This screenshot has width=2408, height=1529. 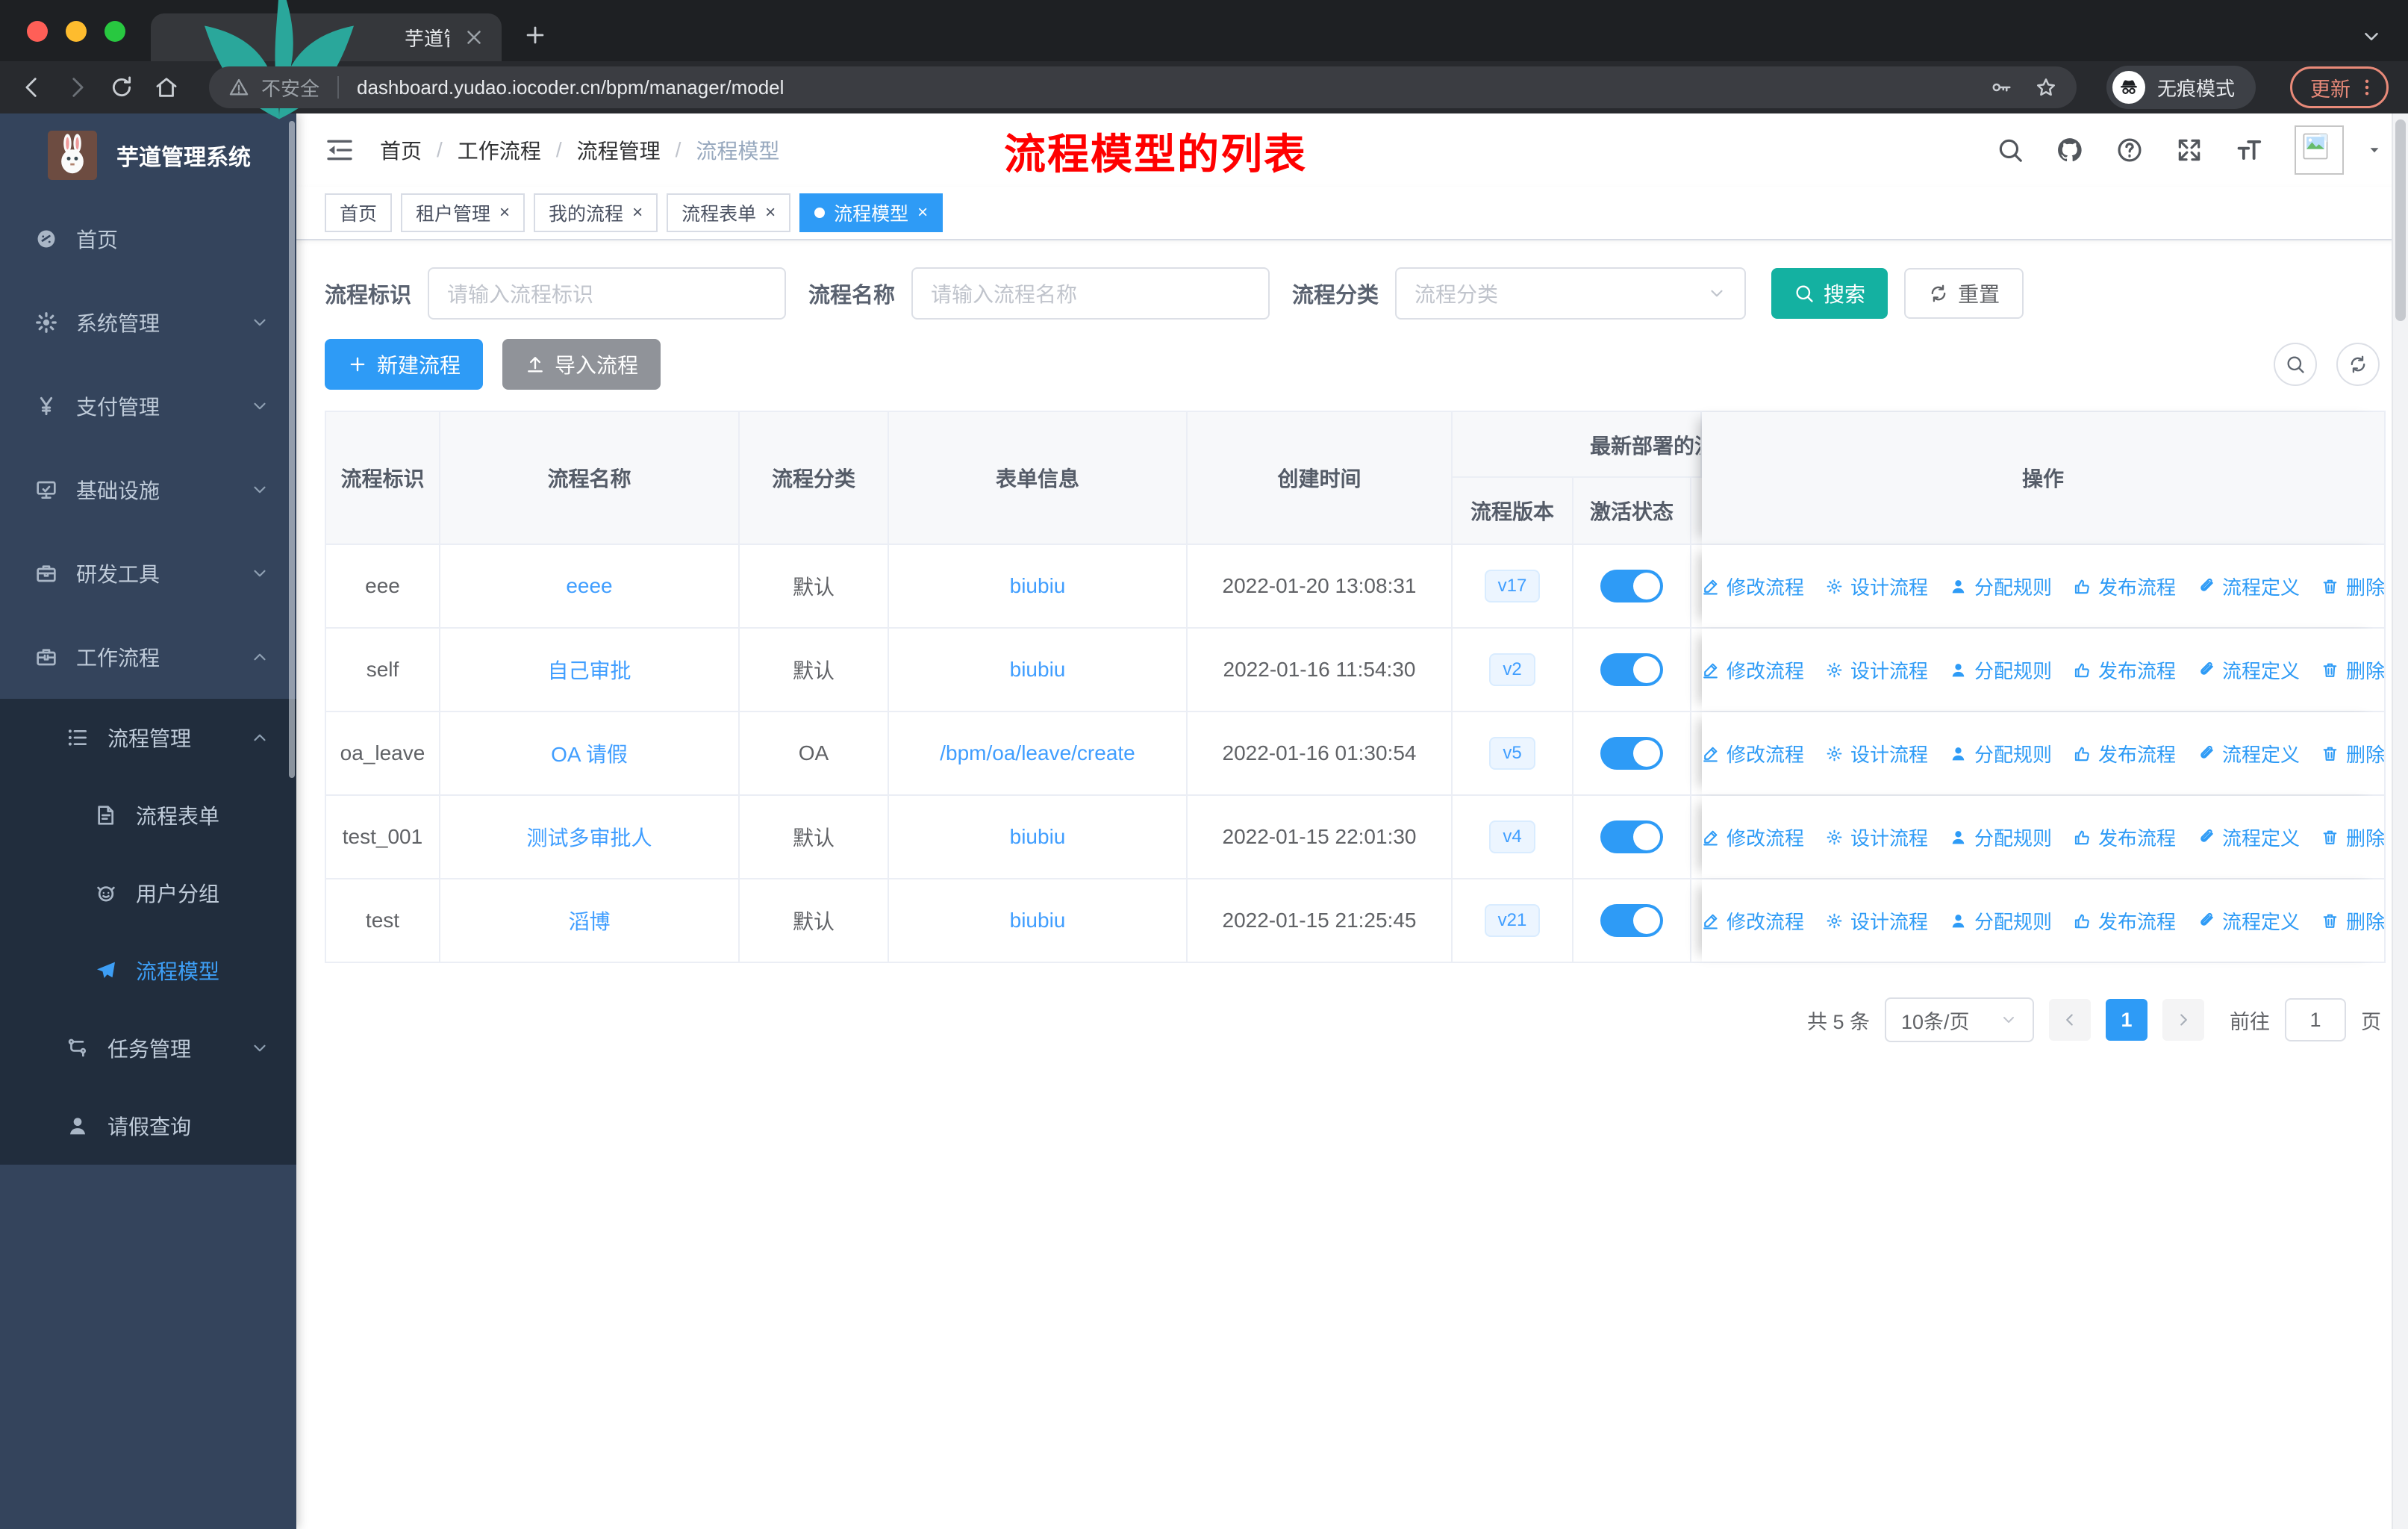 What do you see at coordinates (2319, 150) in the screenshot?
I see `avatar` at bounding box center [2319, 150].